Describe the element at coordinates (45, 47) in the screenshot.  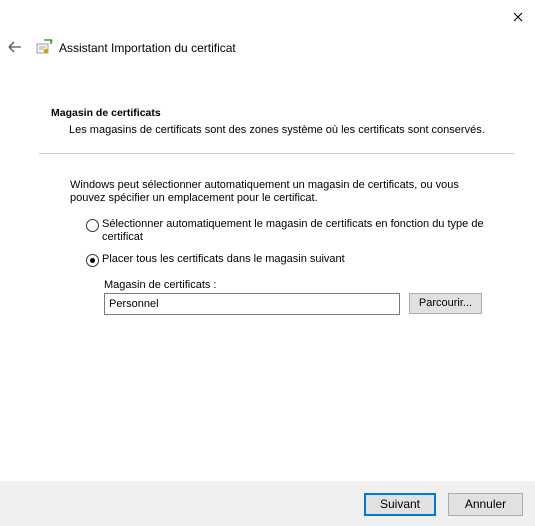
I see `certificate-wizard-icon` at that location.